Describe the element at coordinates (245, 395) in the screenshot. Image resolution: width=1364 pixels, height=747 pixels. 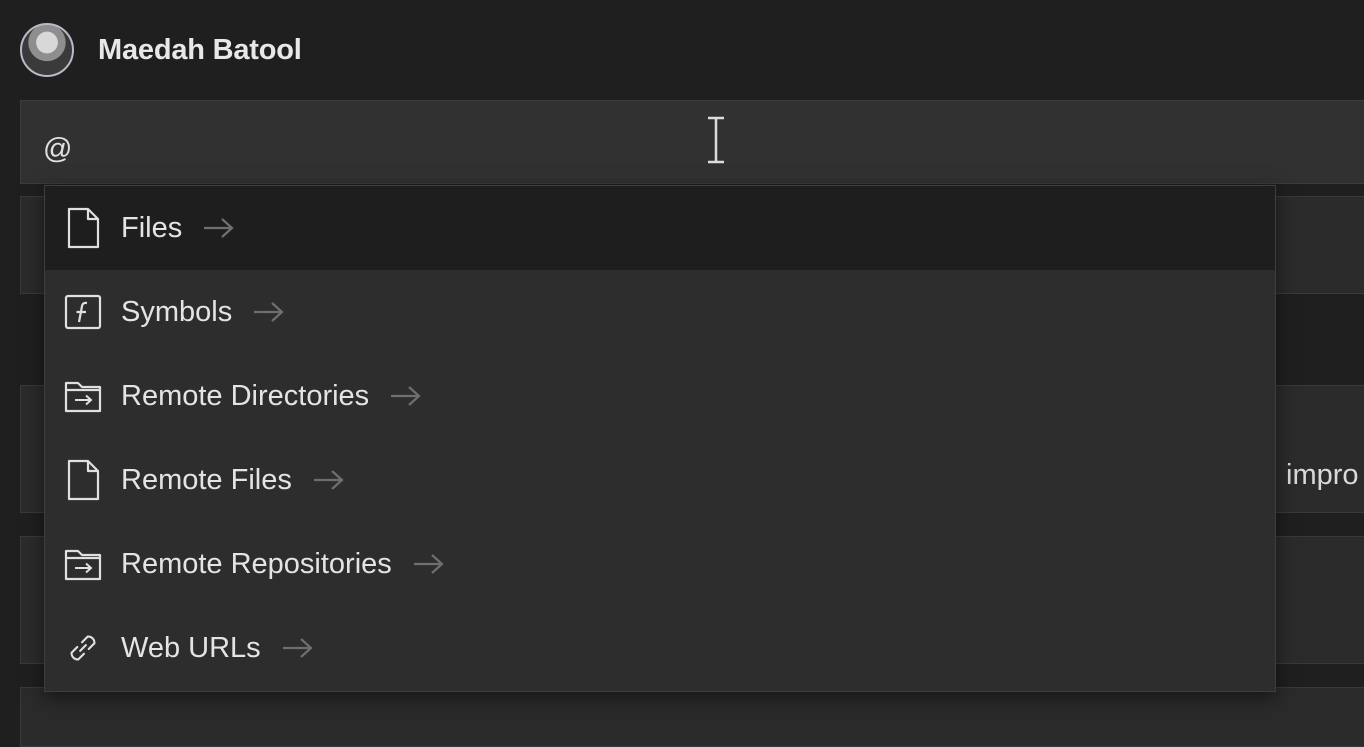
I see `menu-item-label: Remote Directories` at that location.